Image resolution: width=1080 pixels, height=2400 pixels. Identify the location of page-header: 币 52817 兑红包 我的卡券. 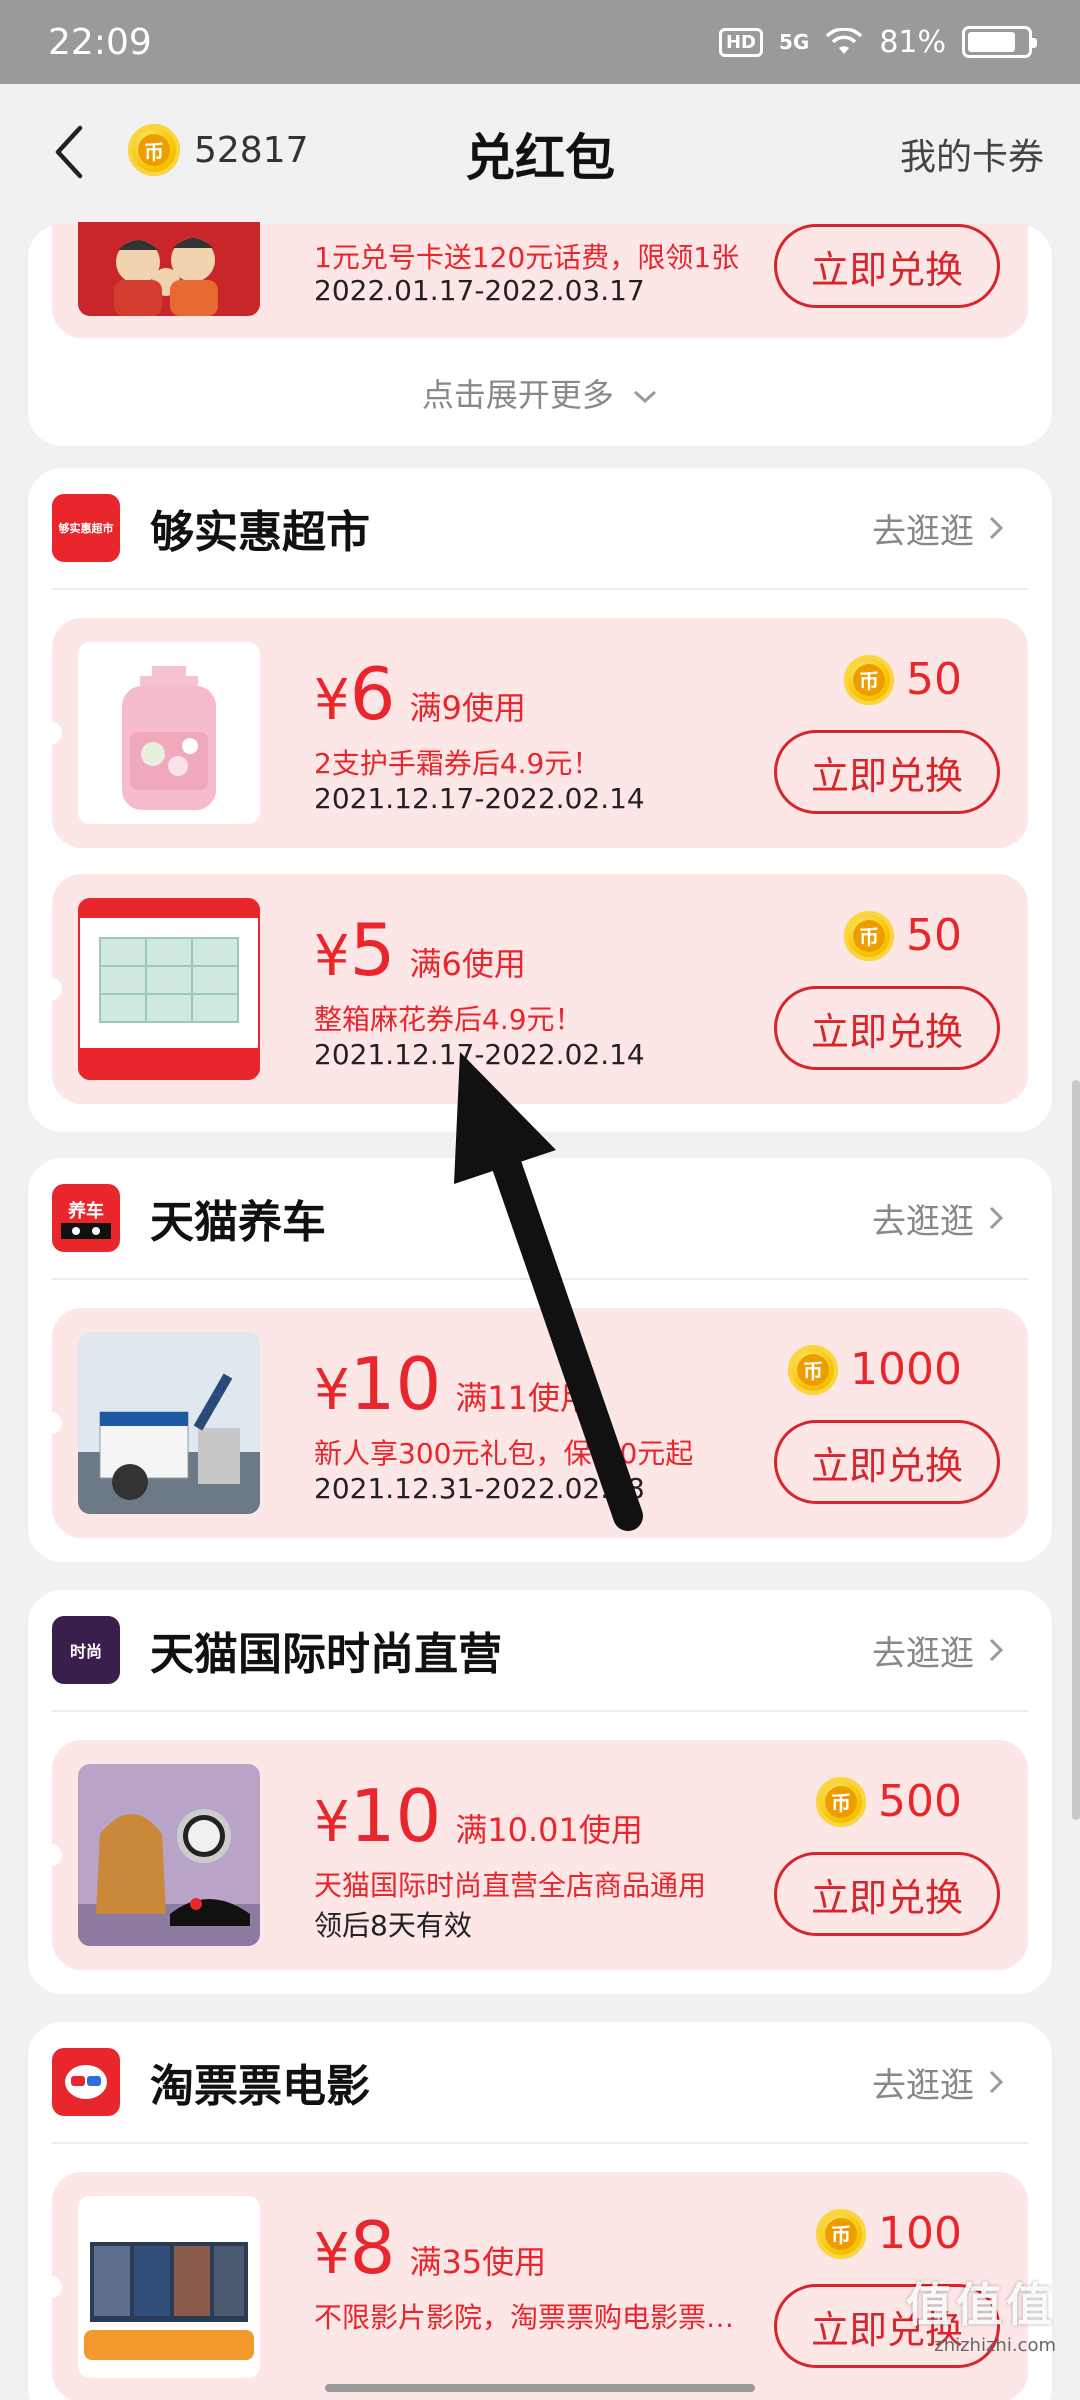
(540, 154).